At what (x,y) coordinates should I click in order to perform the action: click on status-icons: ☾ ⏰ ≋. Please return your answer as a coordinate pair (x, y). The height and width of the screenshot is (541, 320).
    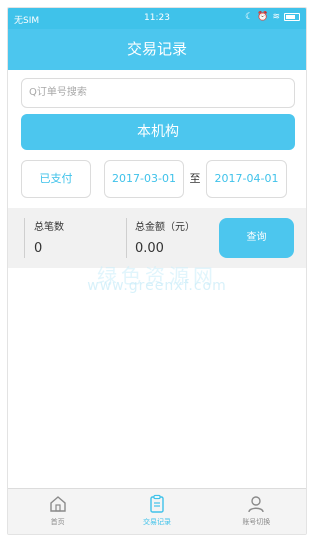
    Looking at the image, I should click on (272, 17).